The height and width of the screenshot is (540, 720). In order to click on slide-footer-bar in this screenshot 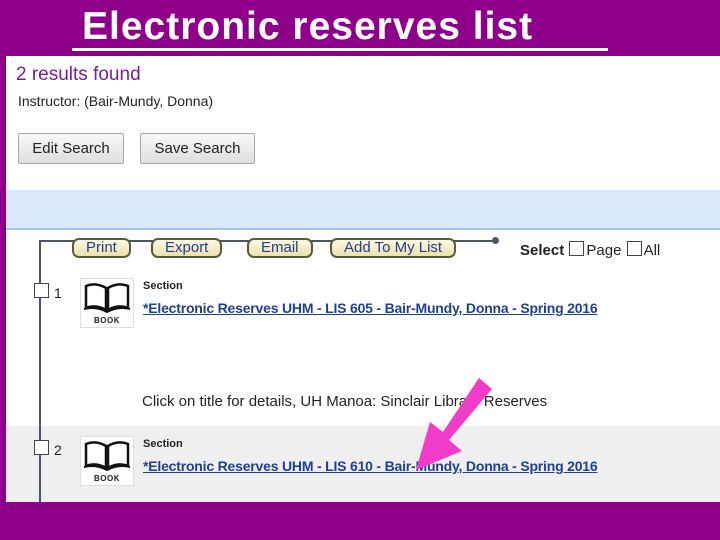, I will do `click(360, 521)`.